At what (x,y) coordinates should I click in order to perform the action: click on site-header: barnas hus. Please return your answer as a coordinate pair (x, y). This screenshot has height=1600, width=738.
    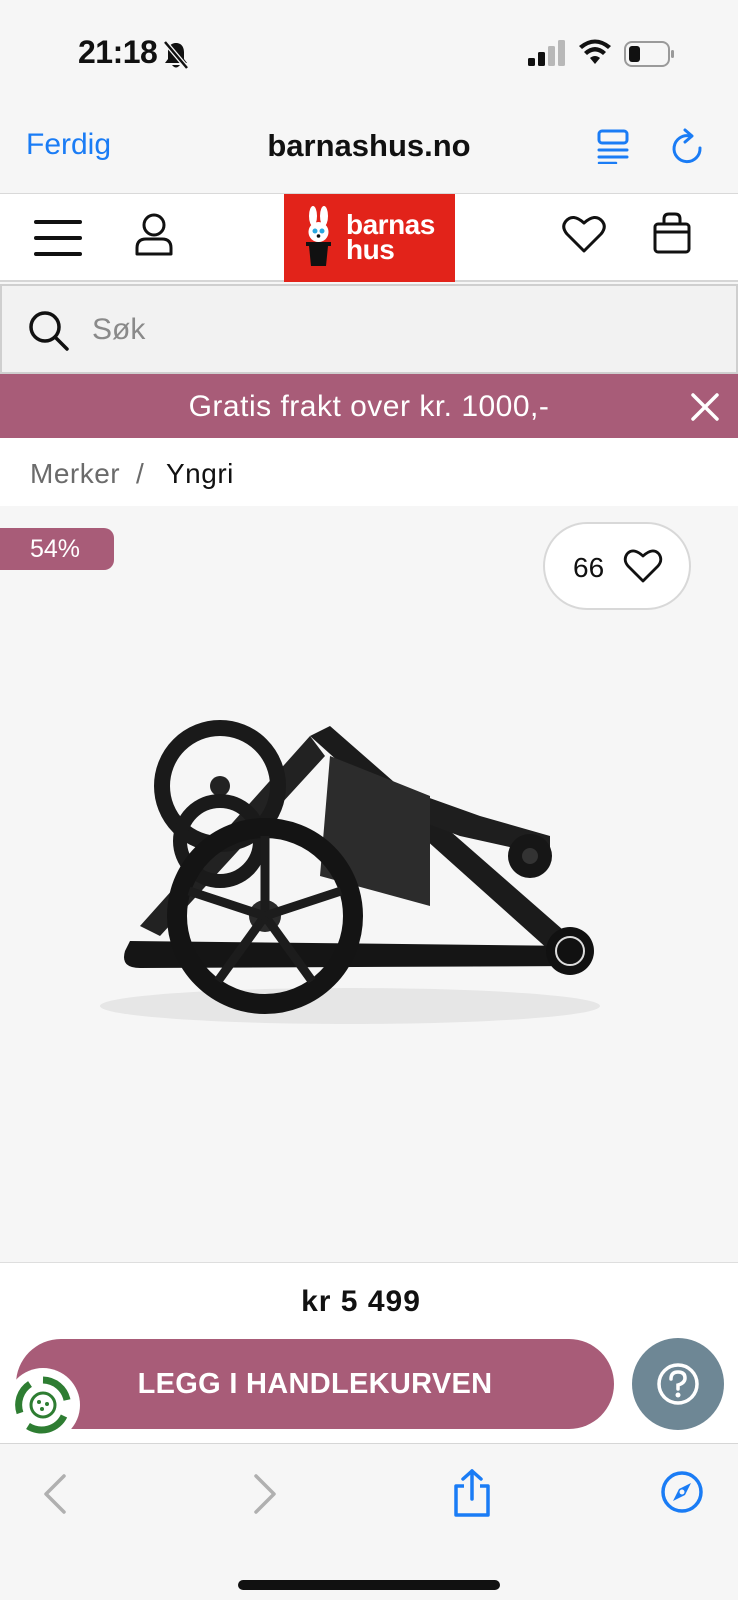
    Looking at the image, I should click on (369, 238).